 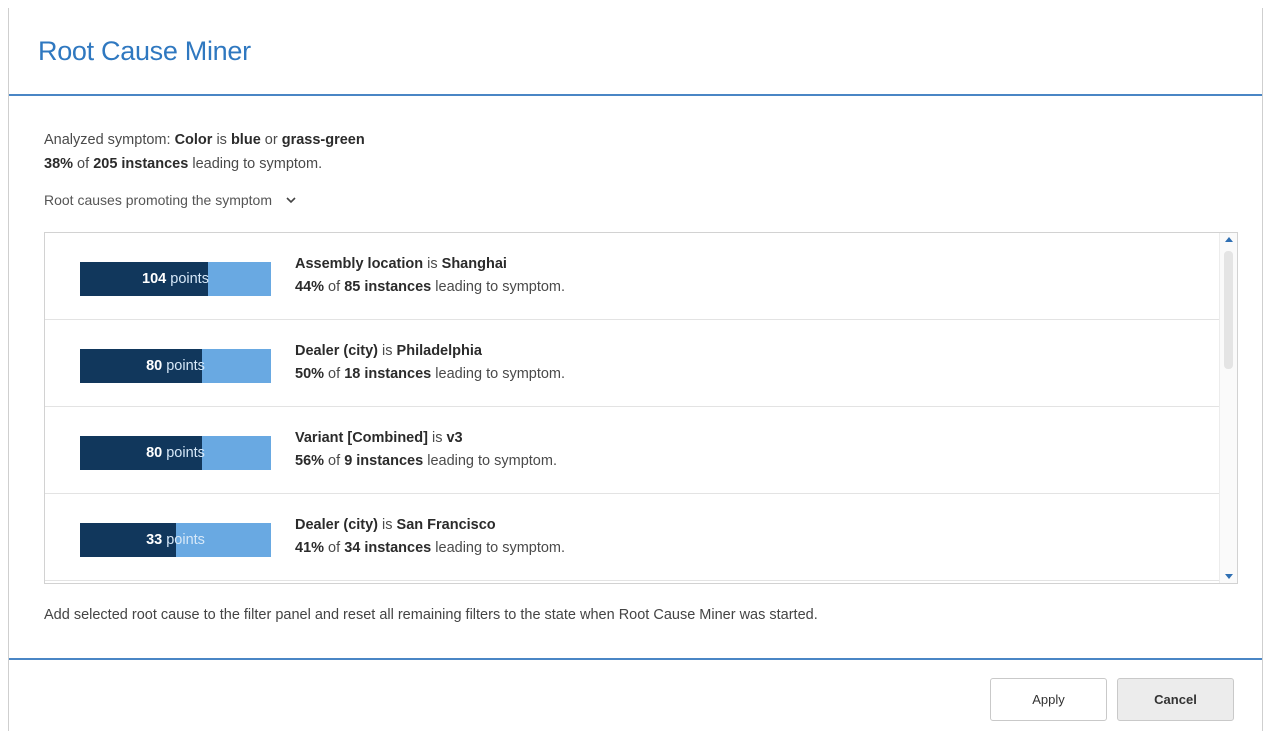 I want to click on root-causes-toggle: Root causes promoting the symptom, so click(x=171, y=200).